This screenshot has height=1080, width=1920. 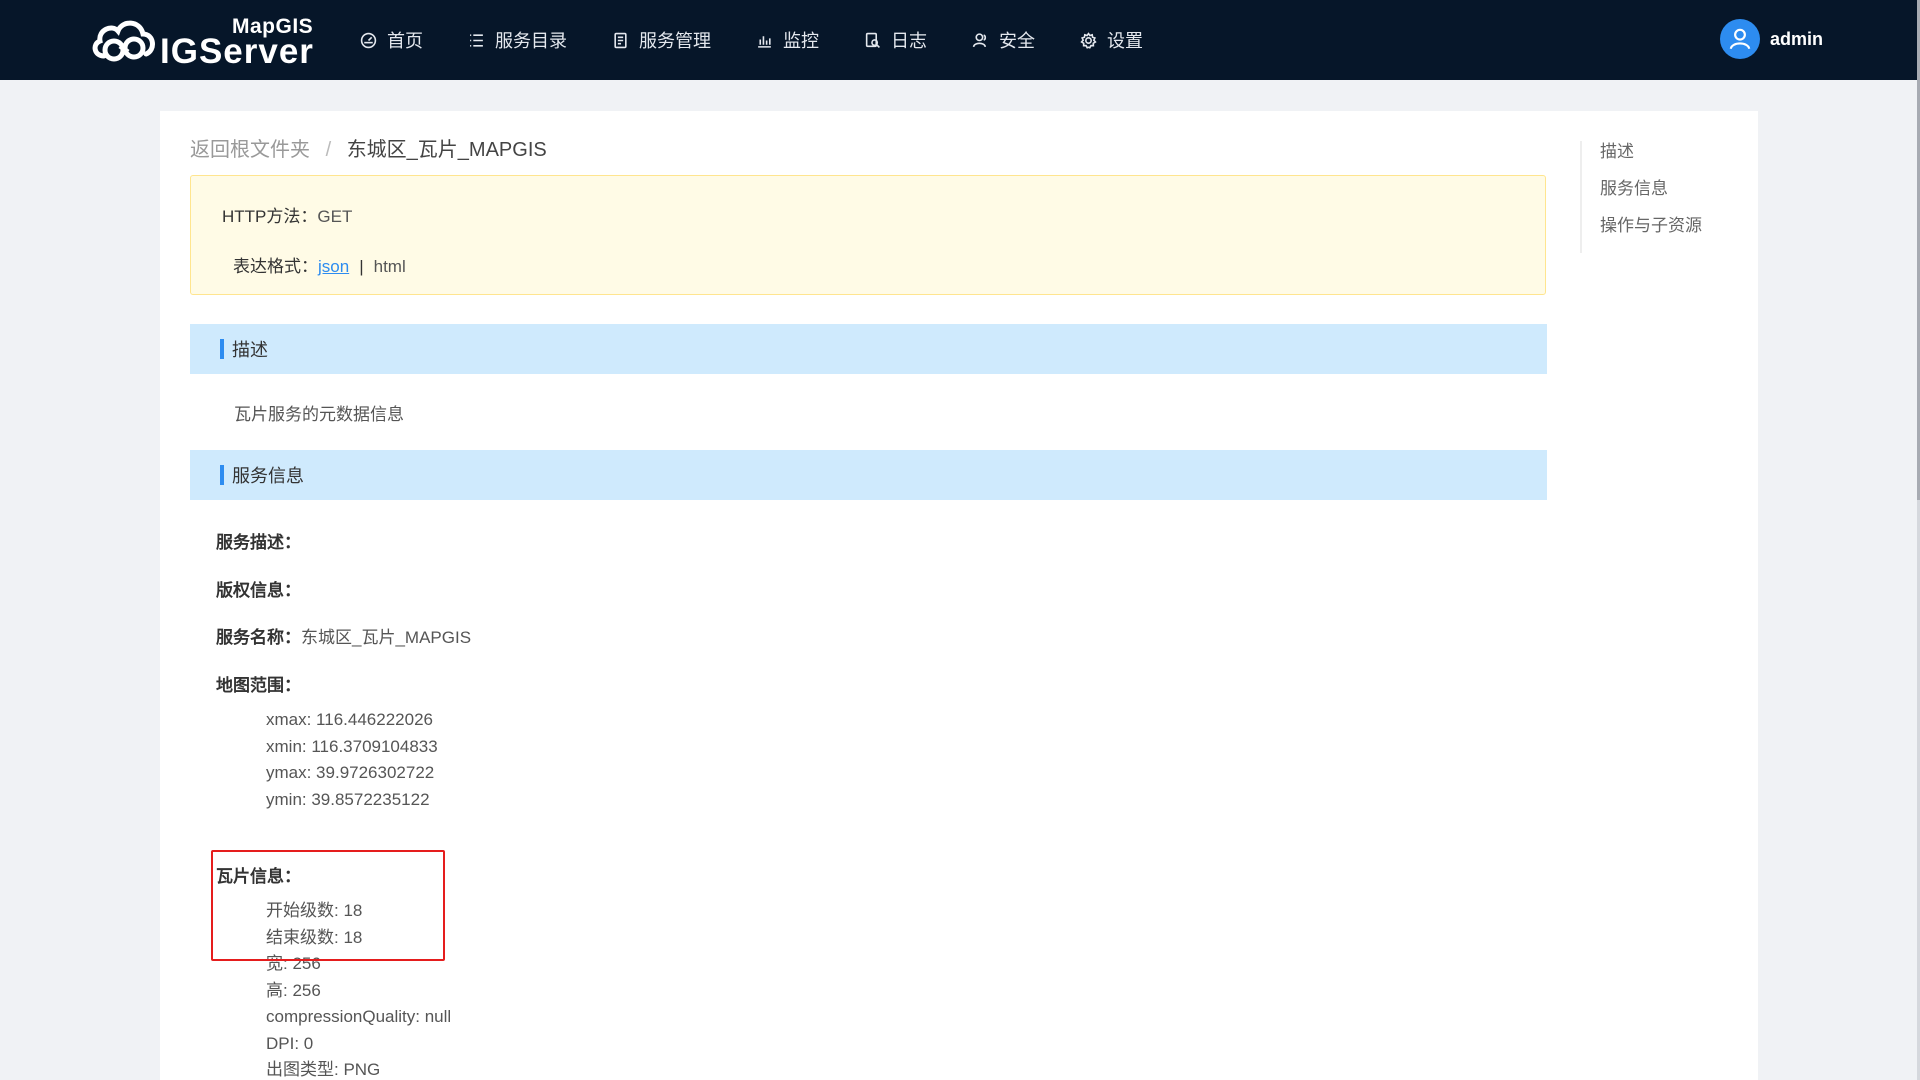 I want to click on tile-dpi: DPI: 0, so click(x=290, y=1043).